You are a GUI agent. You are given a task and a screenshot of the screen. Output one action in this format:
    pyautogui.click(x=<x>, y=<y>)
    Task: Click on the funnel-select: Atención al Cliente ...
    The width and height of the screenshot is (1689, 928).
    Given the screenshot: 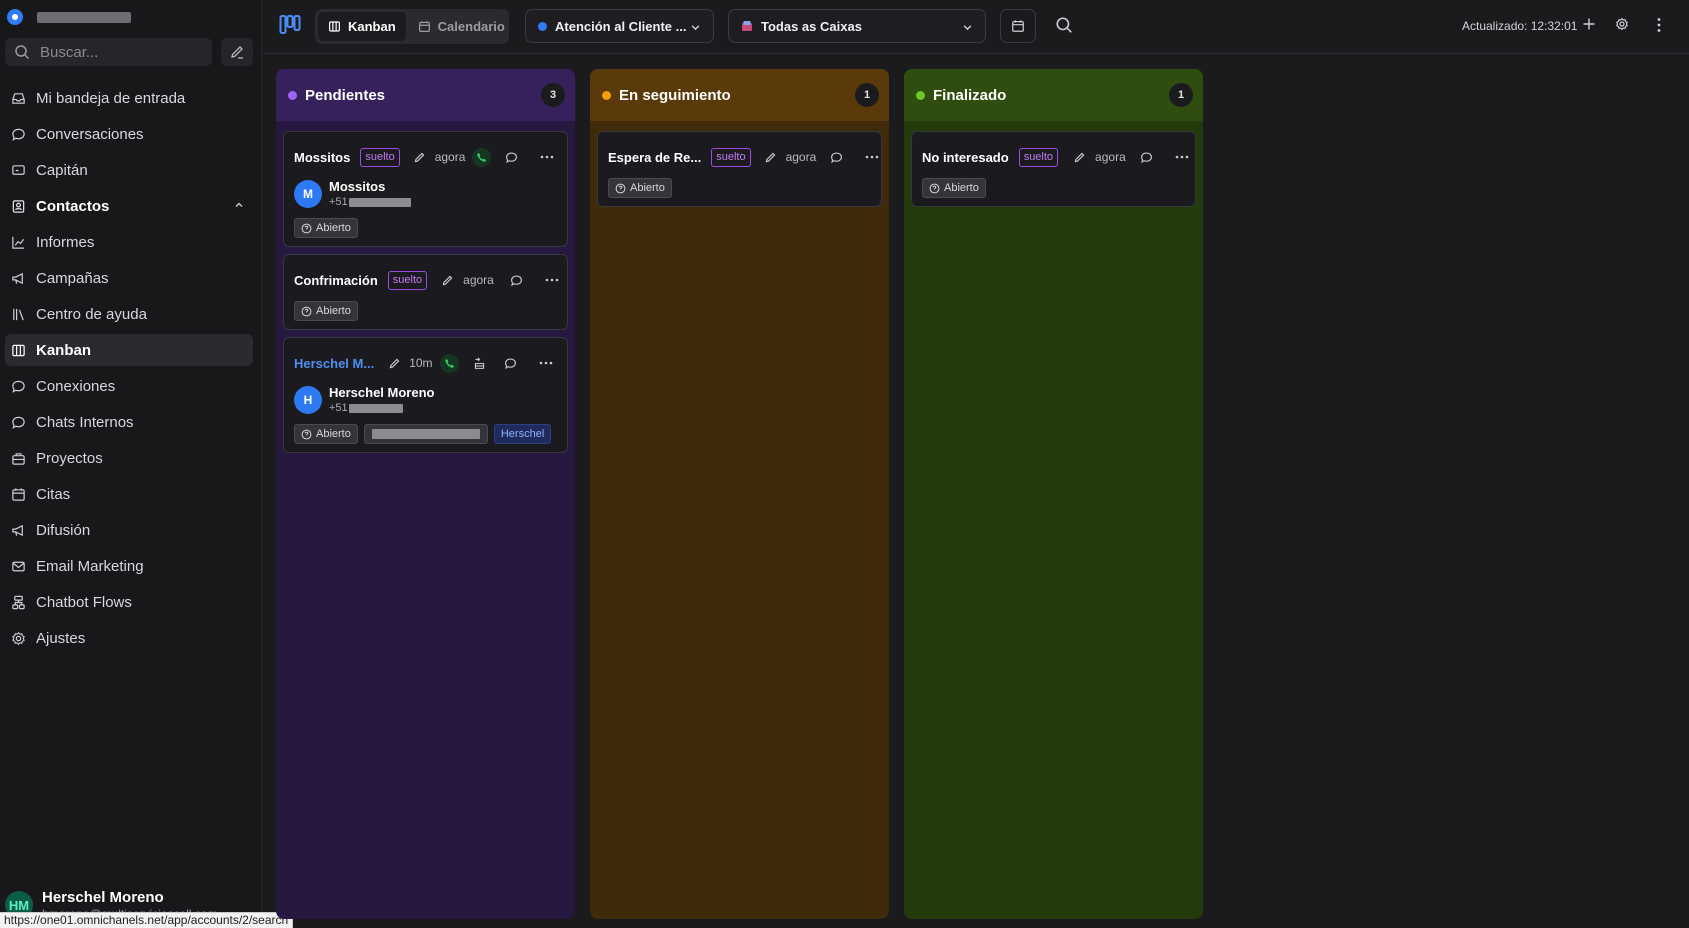 What is the action you would take?
    pyautogui.click(x=619, y=26)
    